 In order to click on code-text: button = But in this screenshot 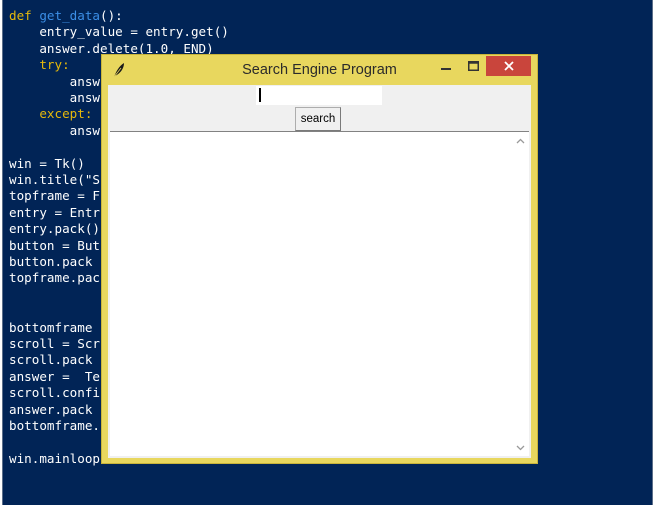, I will do `click(54, 245)`.